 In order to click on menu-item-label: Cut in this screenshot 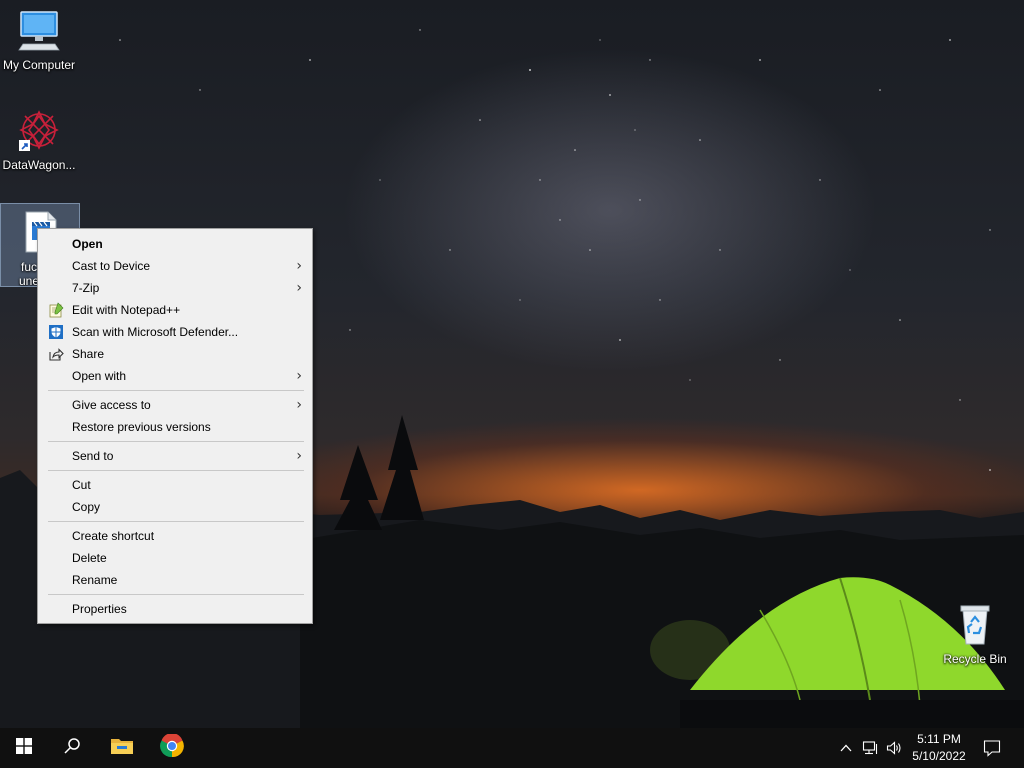, I will do `click(81, 485)`.